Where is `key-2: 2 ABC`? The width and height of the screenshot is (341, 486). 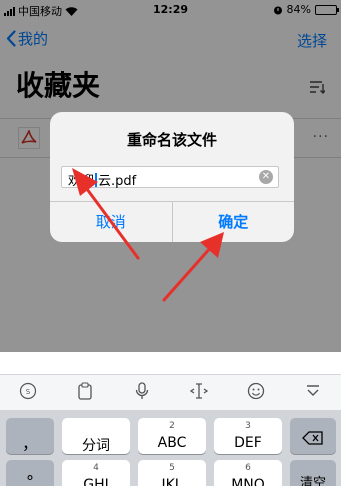
key-2: 2 ABC is located at coordinates (172, 436).